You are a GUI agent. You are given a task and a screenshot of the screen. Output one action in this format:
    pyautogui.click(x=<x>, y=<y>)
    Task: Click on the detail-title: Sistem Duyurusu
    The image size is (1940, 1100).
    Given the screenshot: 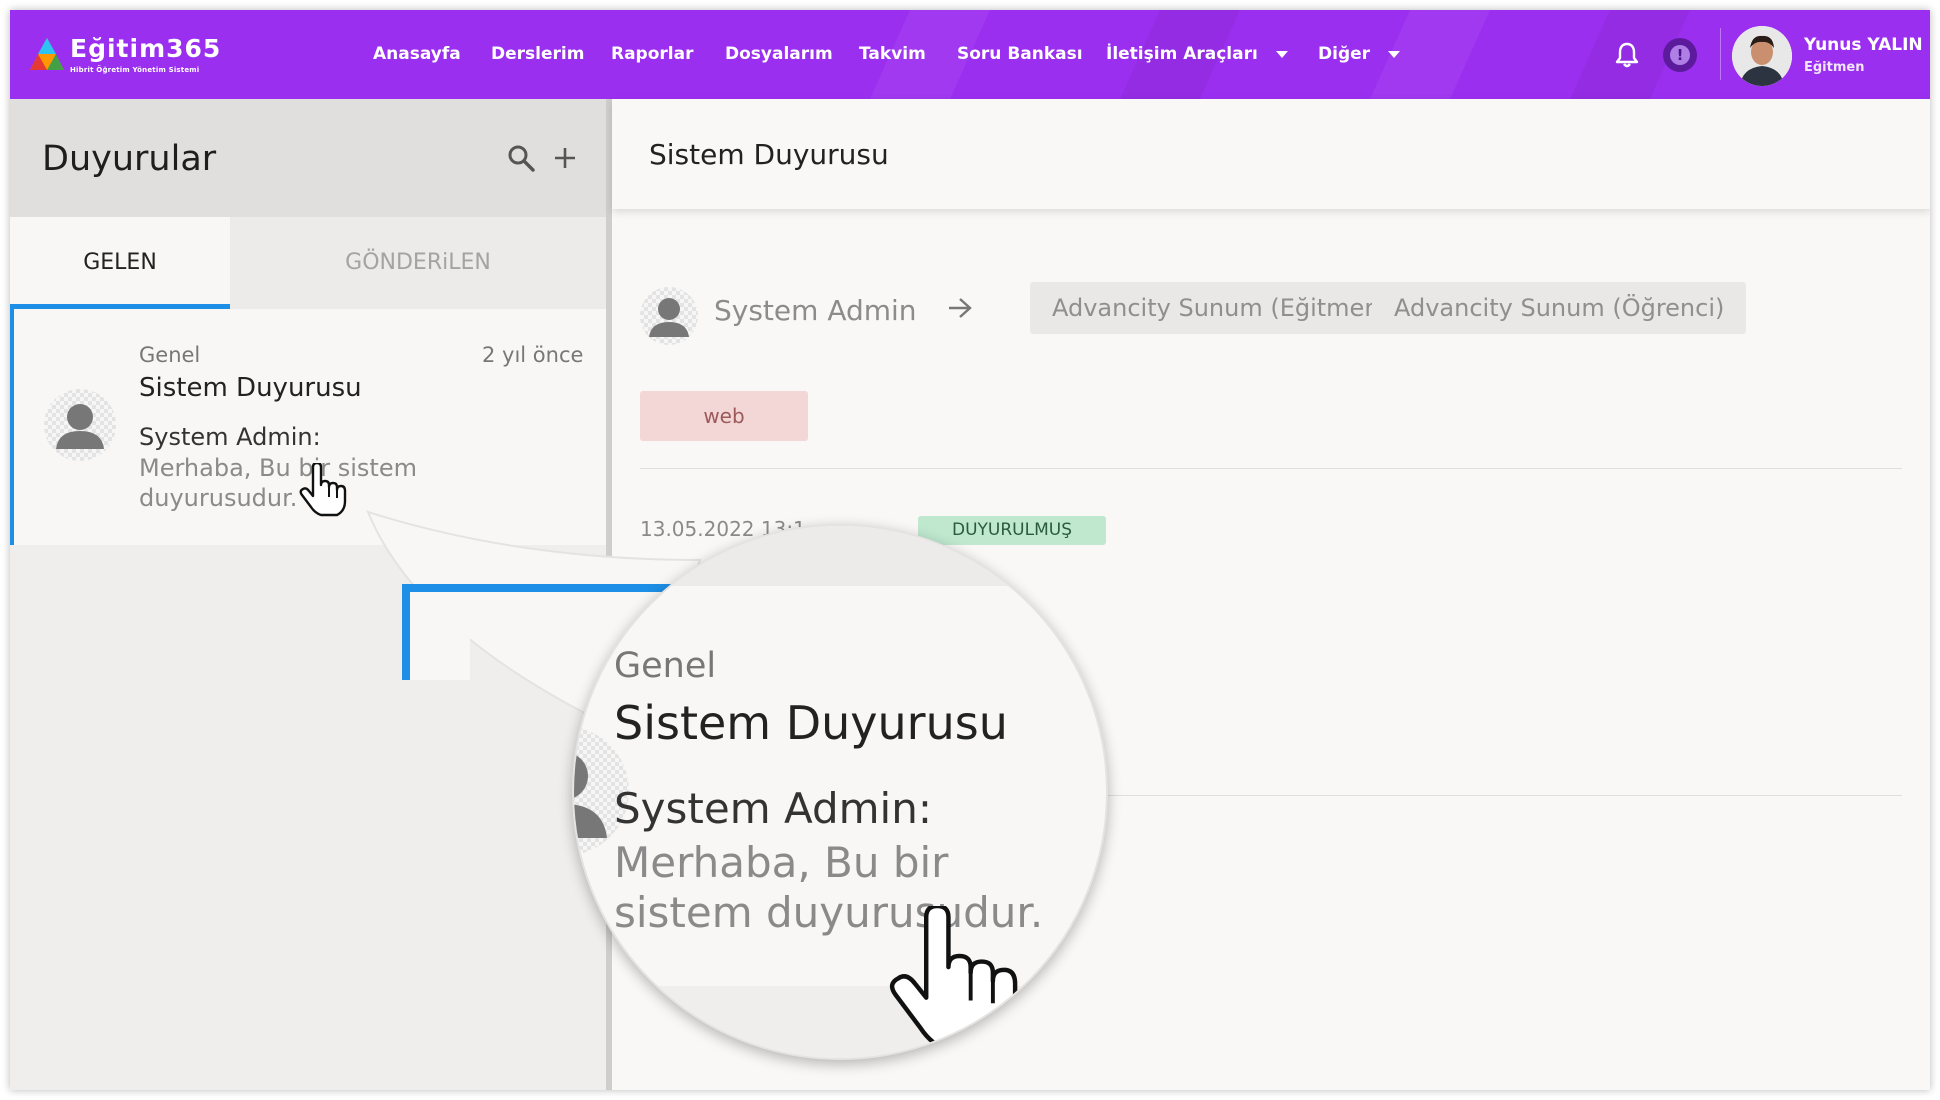 What is the action you would take?
    pyautogui.click(x=769, y=154)
    